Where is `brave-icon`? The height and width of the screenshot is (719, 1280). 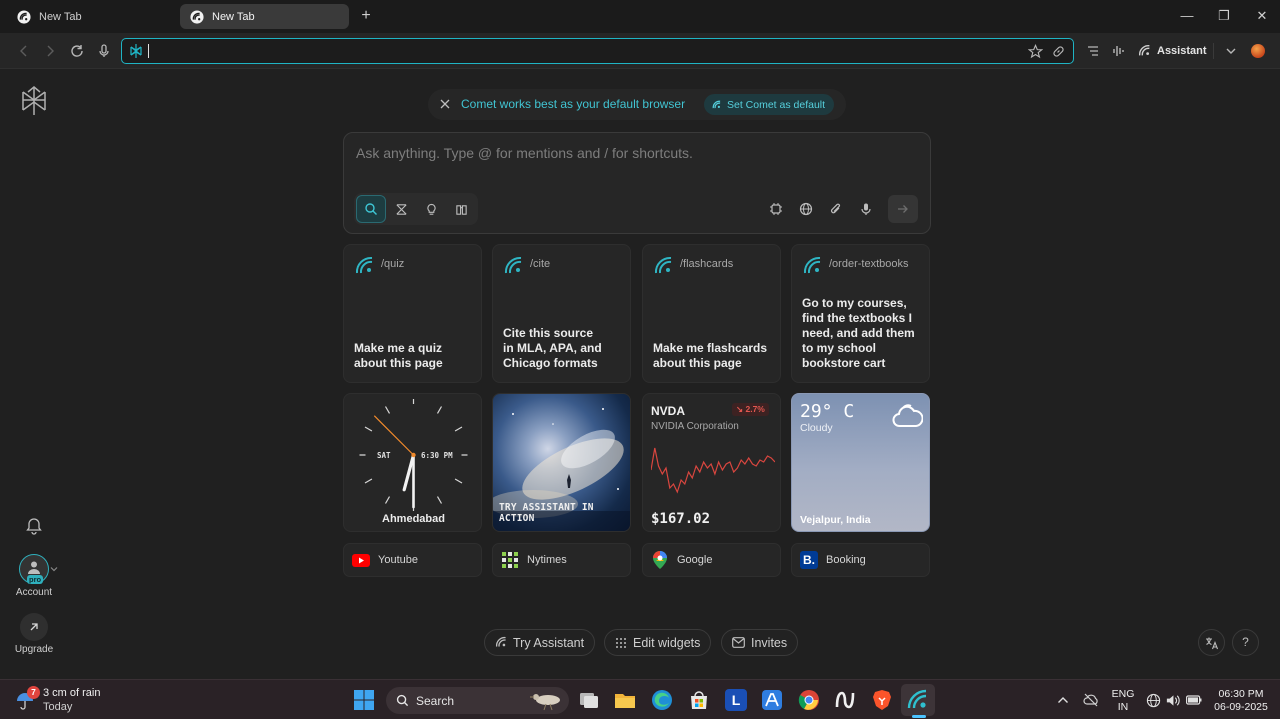 brave-icon is located at coordinates (882, 700).